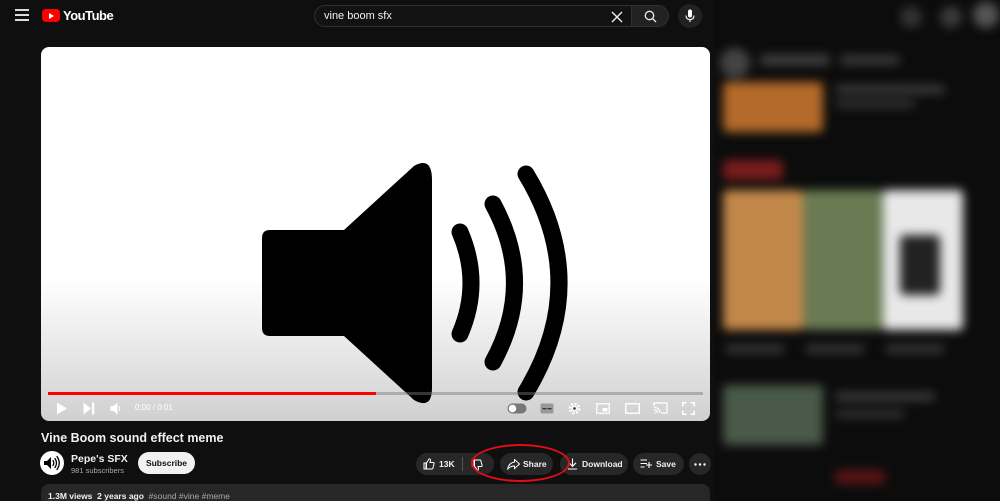 Image resolution: width=1000 pixels, height=501 pixels. What do you see at coordinates (132, 438) in the screenshot?
I see `video-title: Vine Boom sound effect meme` at bounding box center [132, 438].